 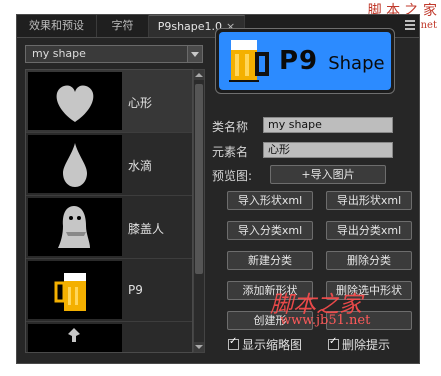 I want to click on export-category-xml-button: 导出分类xml, so click(x=369, y=230).